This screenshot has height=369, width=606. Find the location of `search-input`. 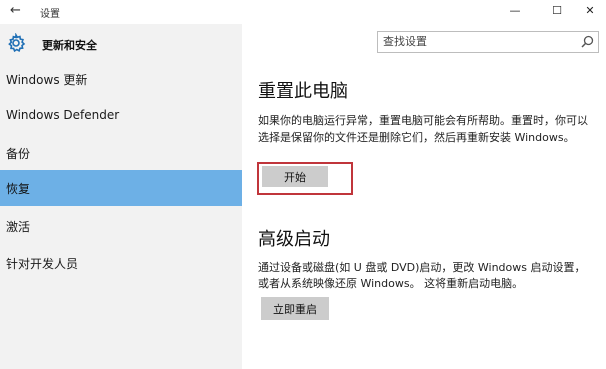

search-input is located at coordinates (475, 41).